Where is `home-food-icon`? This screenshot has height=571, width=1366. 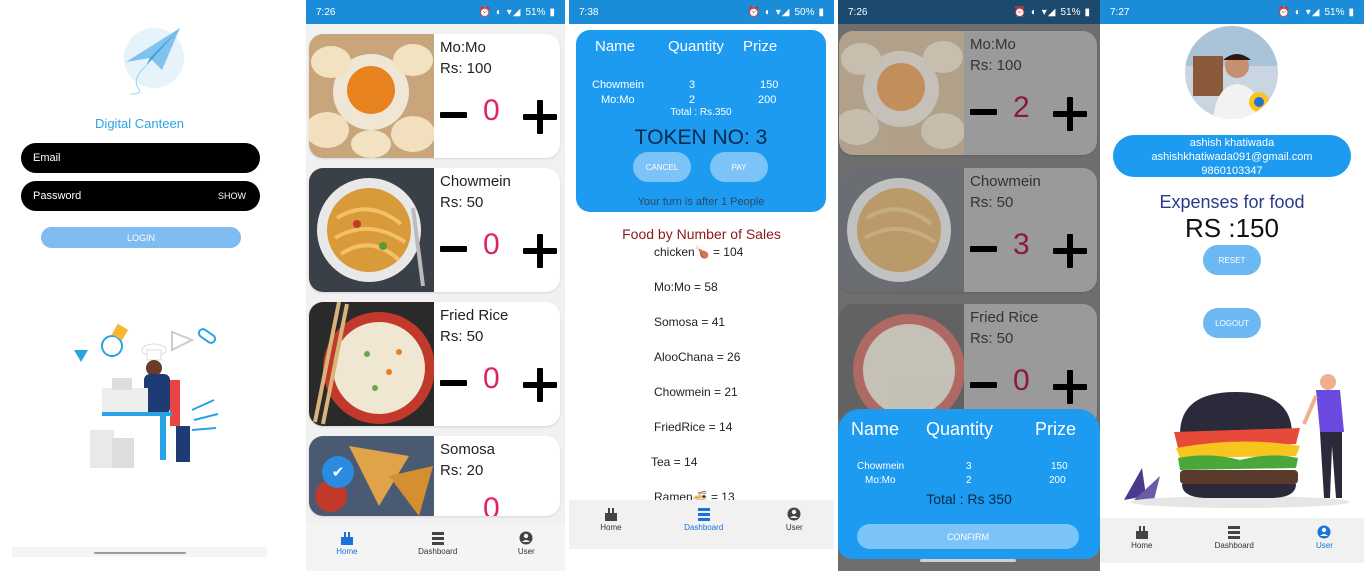 home-food-icon is located at coordinates (1141, 532).